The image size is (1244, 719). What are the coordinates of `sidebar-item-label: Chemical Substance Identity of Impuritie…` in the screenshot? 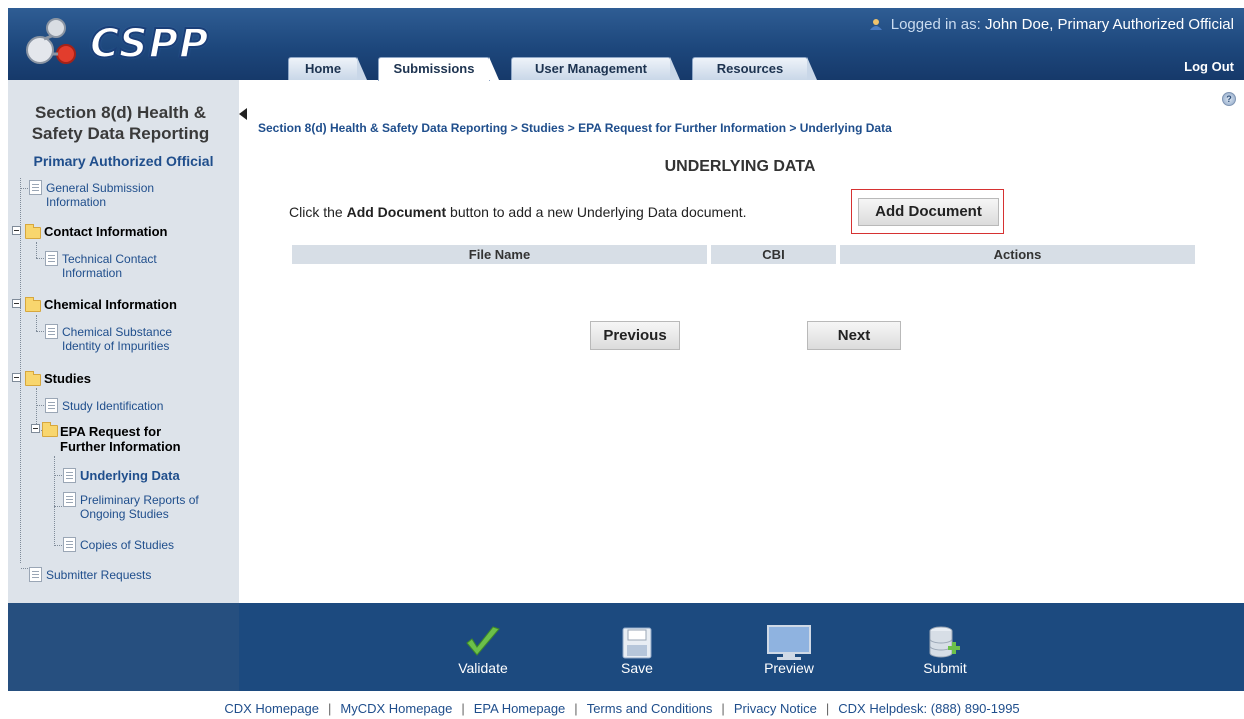 It's located at (117, 339).